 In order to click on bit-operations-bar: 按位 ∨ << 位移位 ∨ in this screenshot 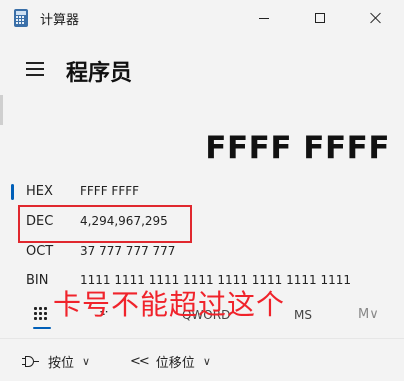, I will do `click(202, 363)`.